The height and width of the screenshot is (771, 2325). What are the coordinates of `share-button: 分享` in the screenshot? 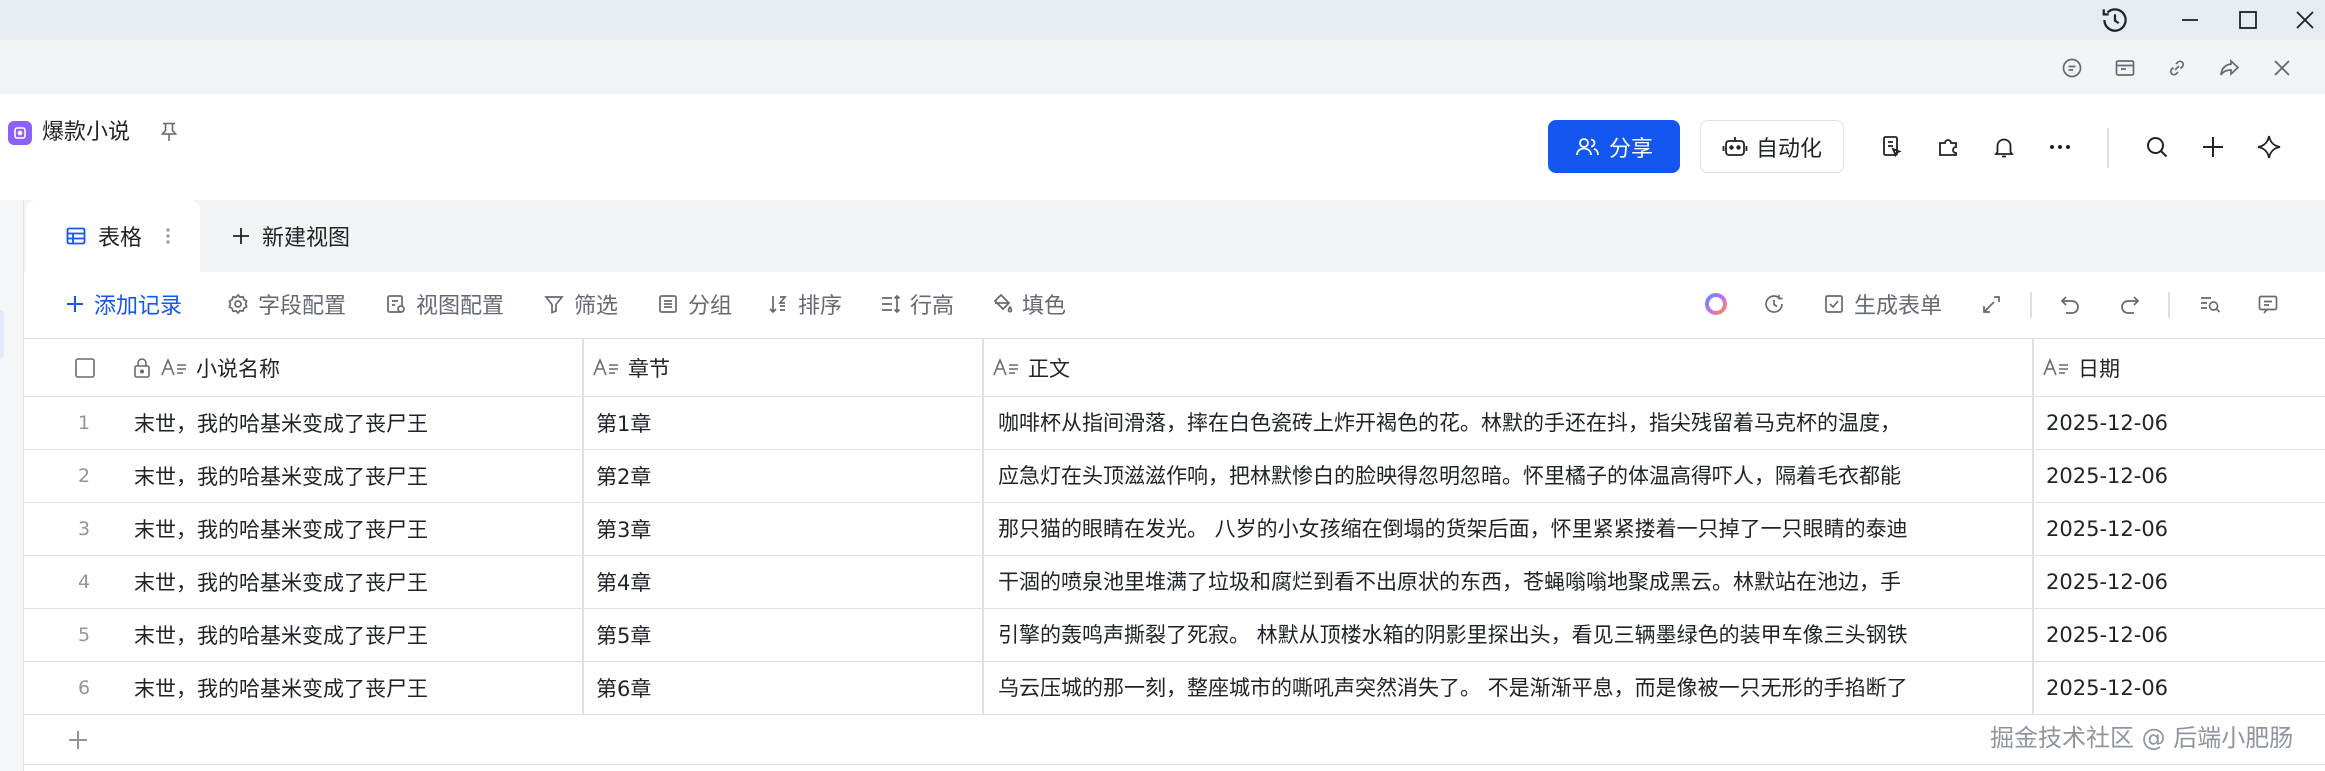 It's located at (1614, 146).